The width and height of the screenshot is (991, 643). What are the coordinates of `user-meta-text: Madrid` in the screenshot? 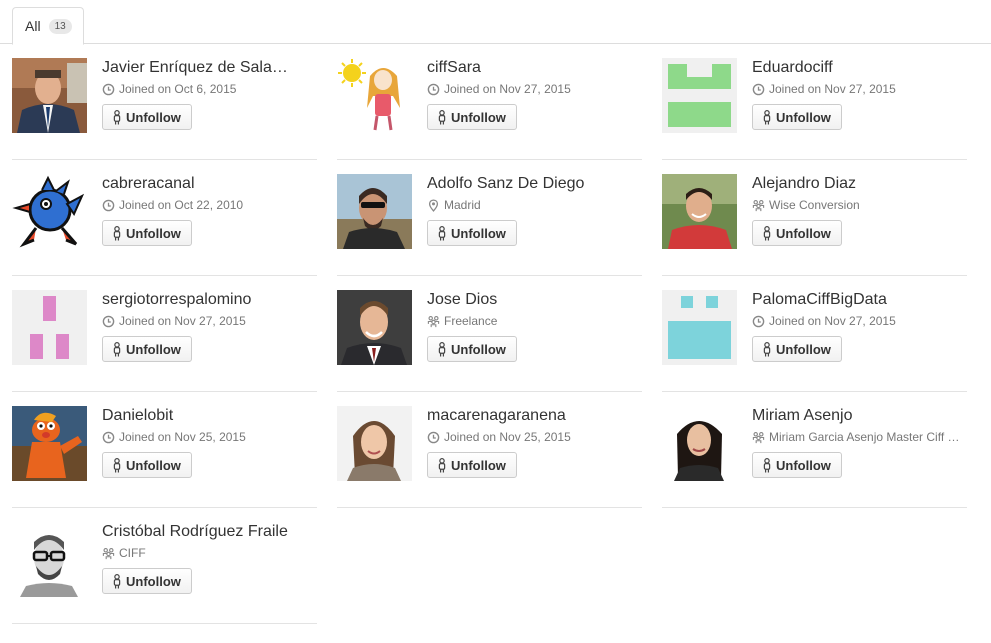 It's located at (462, 205).